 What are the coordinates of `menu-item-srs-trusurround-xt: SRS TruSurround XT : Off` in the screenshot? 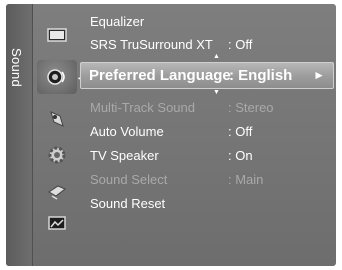 It's located at (209, 44).